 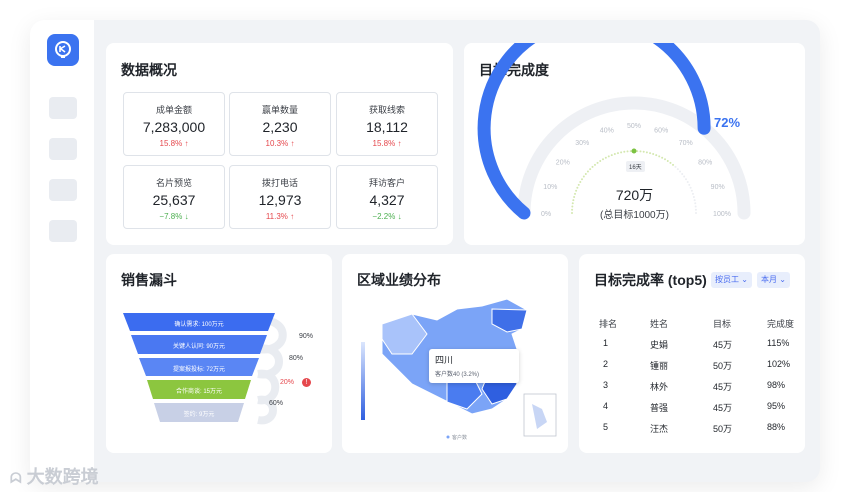 What do you see at coordinates (606, 406) in the screenshot?
I see `table-cell: 4` at bounding box center [606, 406].